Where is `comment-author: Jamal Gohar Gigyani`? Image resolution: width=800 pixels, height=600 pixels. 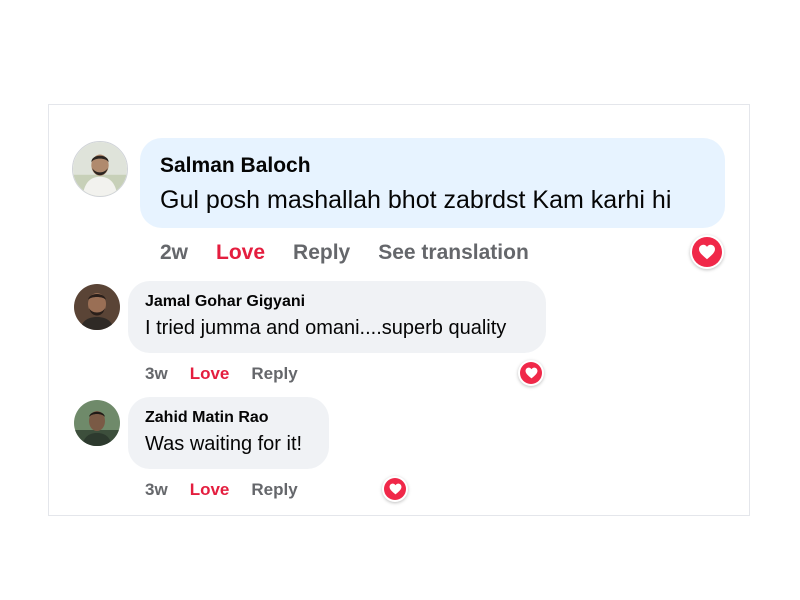
comment-author: Jamal Gohar Gigyani is located at coordinates (337, 302).